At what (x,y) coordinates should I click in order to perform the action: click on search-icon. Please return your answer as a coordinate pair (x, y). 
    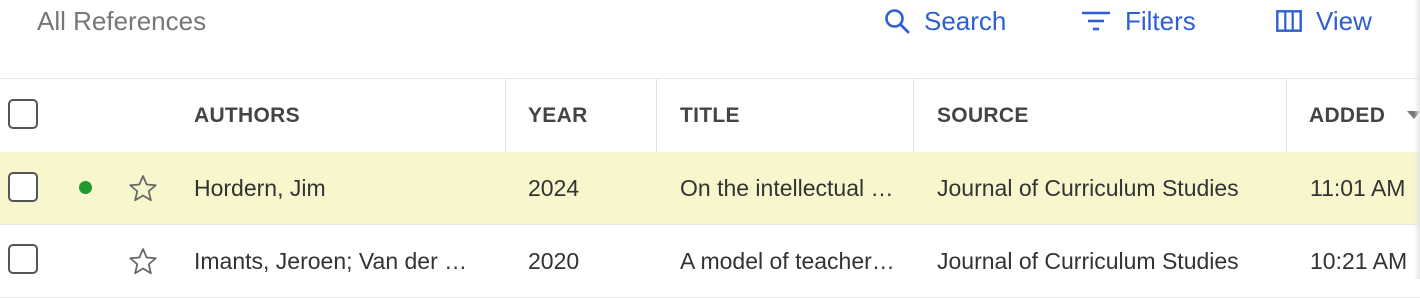
    Looking at the image, I should click on (897, 21).